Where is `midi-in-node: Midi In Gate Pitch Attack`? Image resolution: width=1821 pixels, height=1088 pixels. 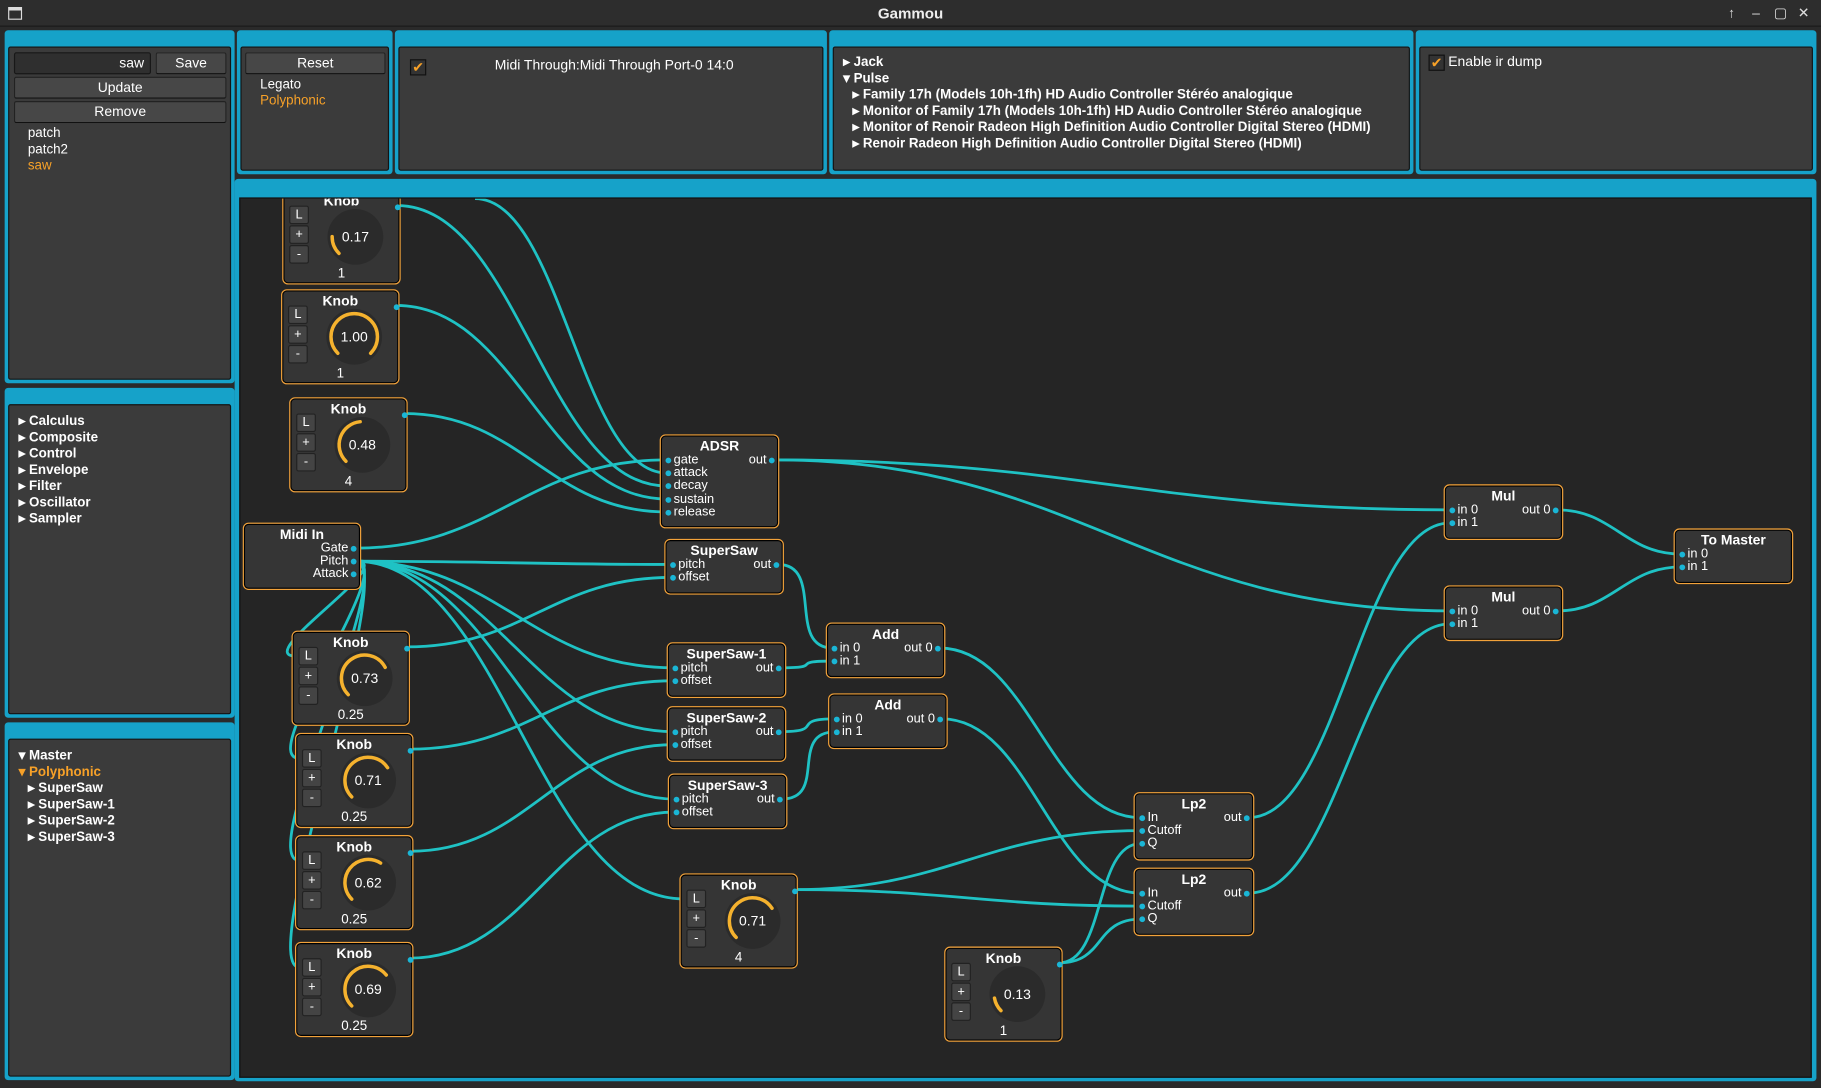
midi-in-node: Midi In Gate Pitch Attack is located at coordinates (302, 556).